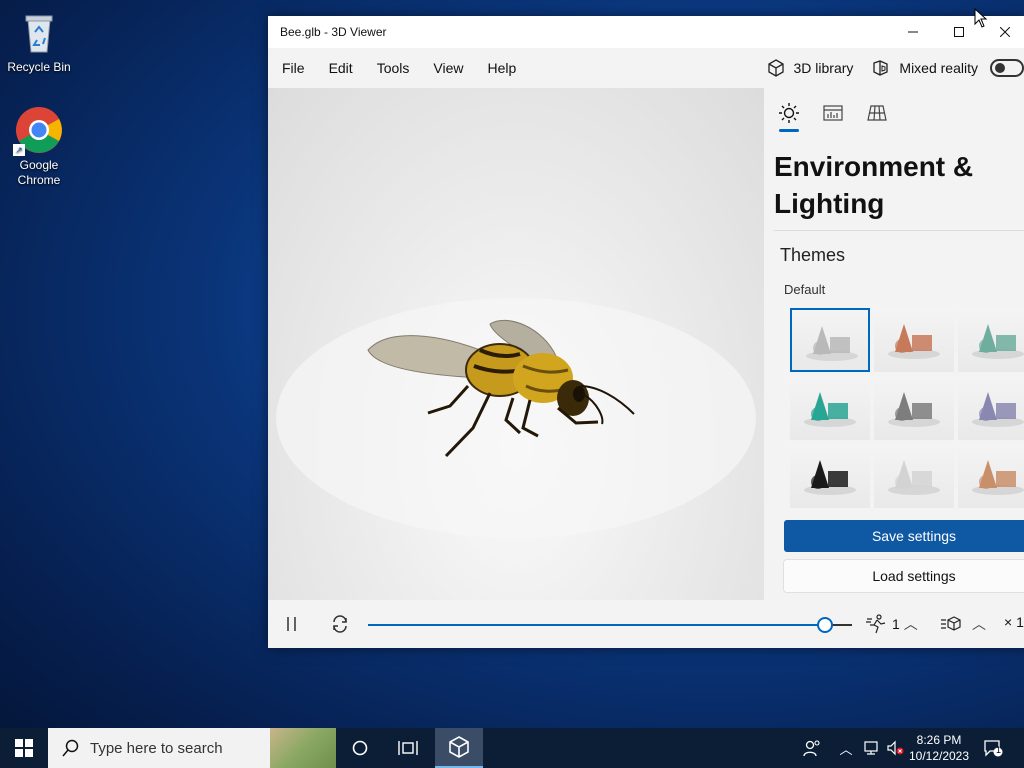 This screenshot has height=768, width=1024. I want to click on people-button, so click(812, 748).